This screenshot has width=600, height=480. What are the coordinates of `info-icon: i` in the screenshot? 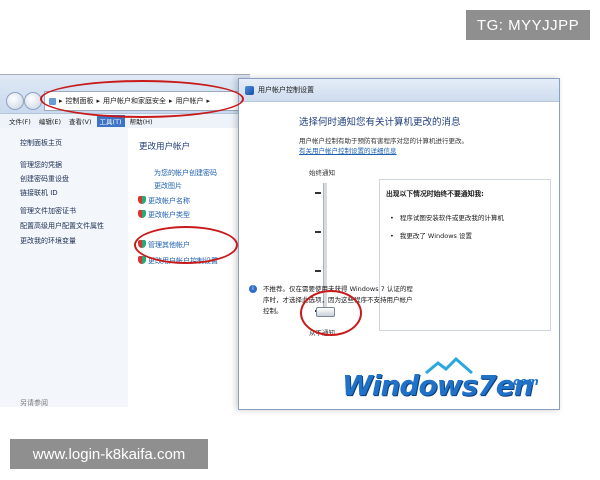 It's located at (253, 289).